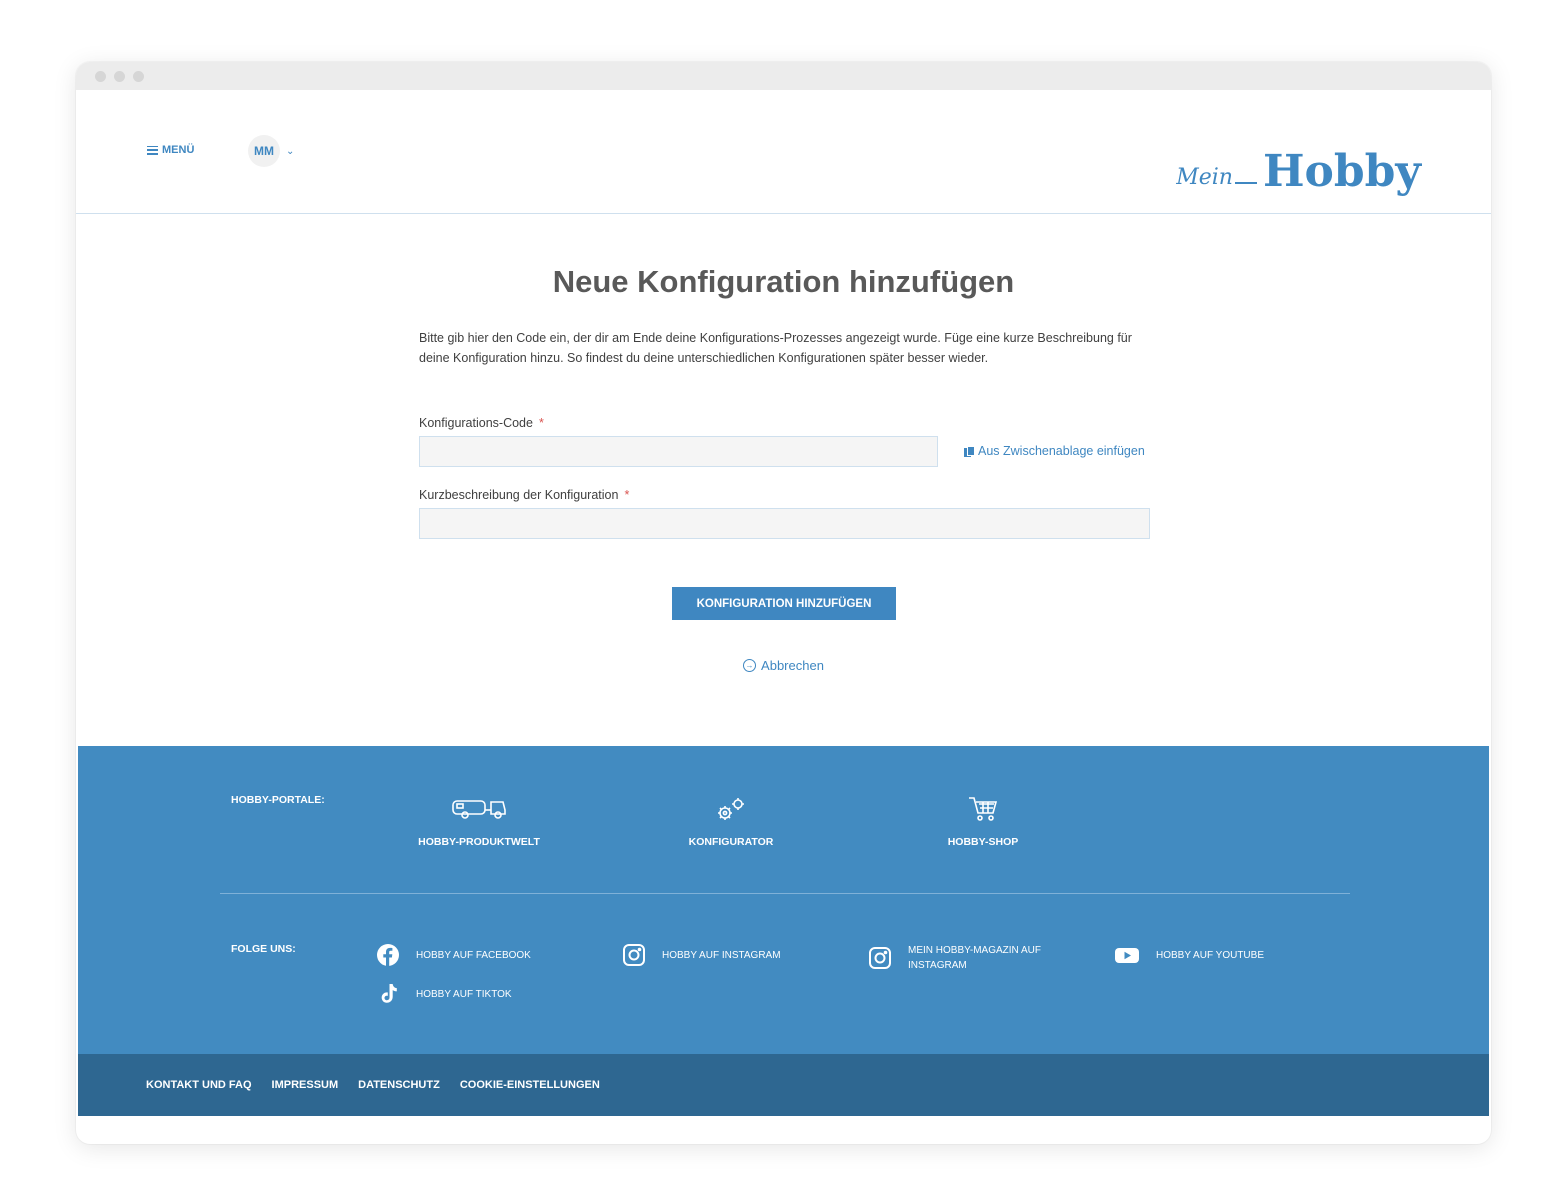 Image resolution: width=1568 pixels, height=1202 pixels. I want to click on gears-icon, so click(731, 809).